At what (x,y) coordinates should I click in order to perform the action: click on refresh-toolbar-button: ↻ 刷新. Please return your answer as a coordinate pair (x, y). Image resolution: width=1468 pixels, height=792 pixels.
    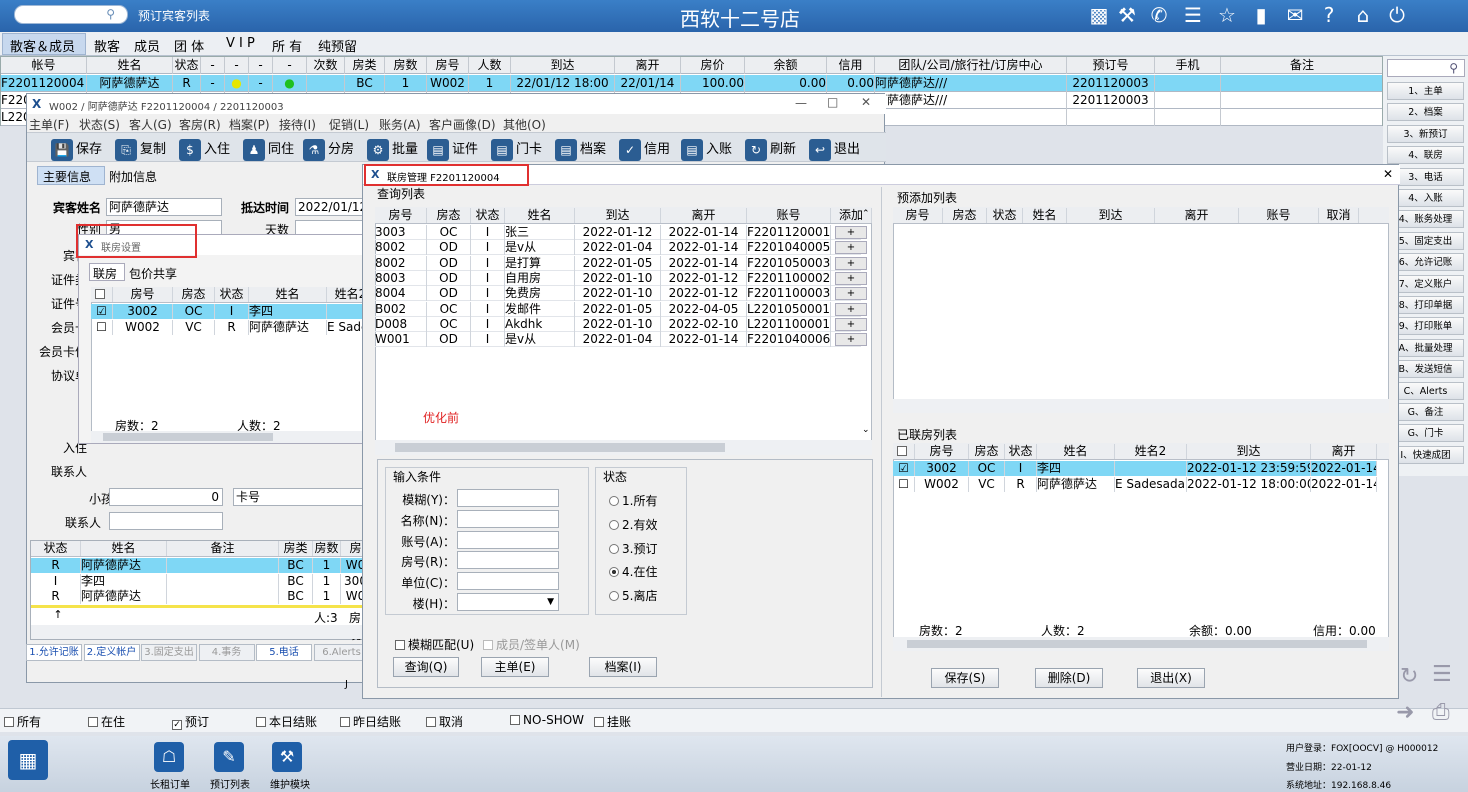
    Looking at the image, I should click on (770, 149).